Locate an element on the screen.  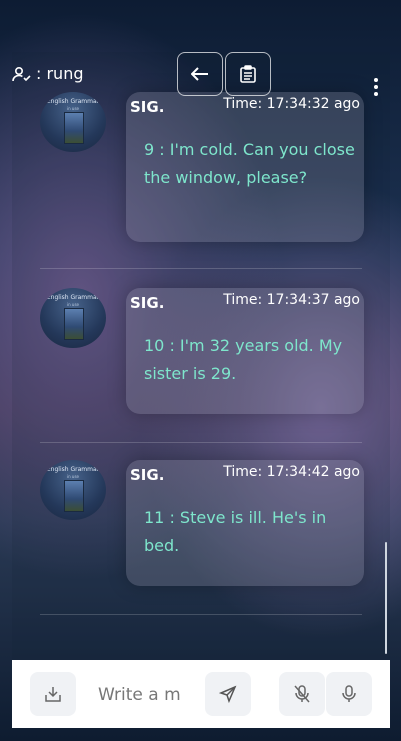
username-label: : rung is located at coordinates (60, 73).